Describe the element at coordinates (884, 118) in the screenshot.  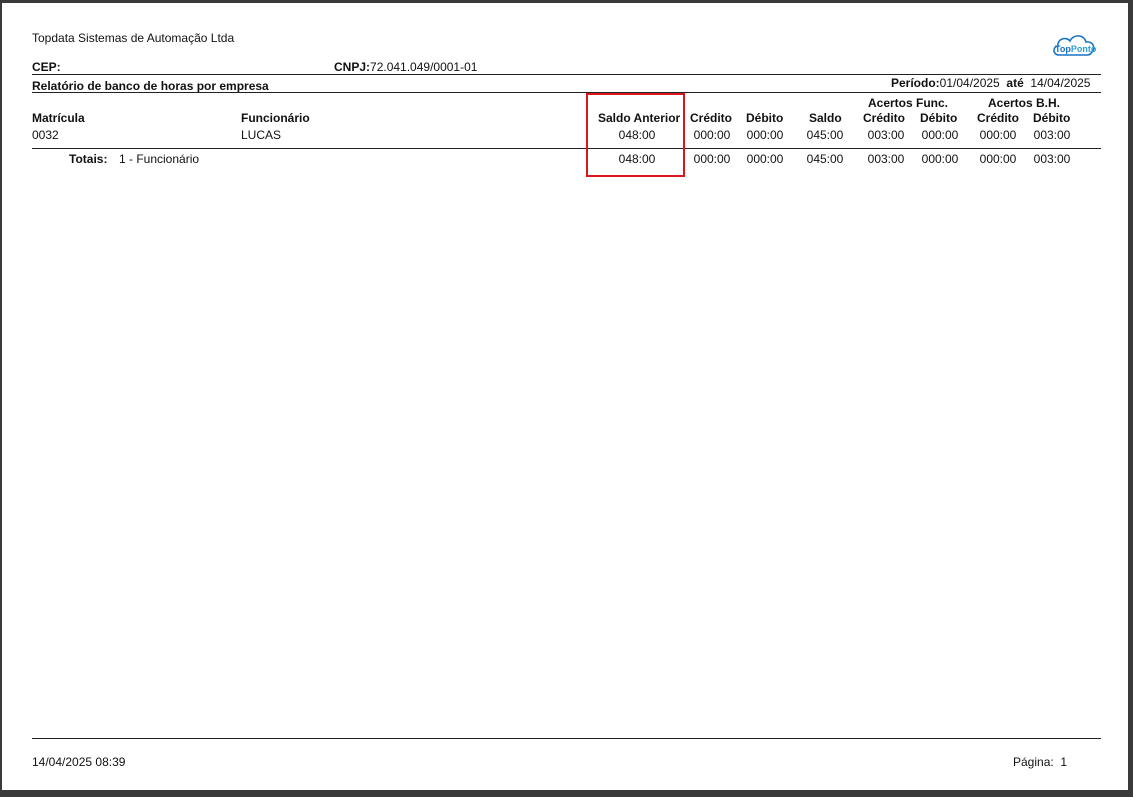
I see `col-af-credito: Crédito` at that location.